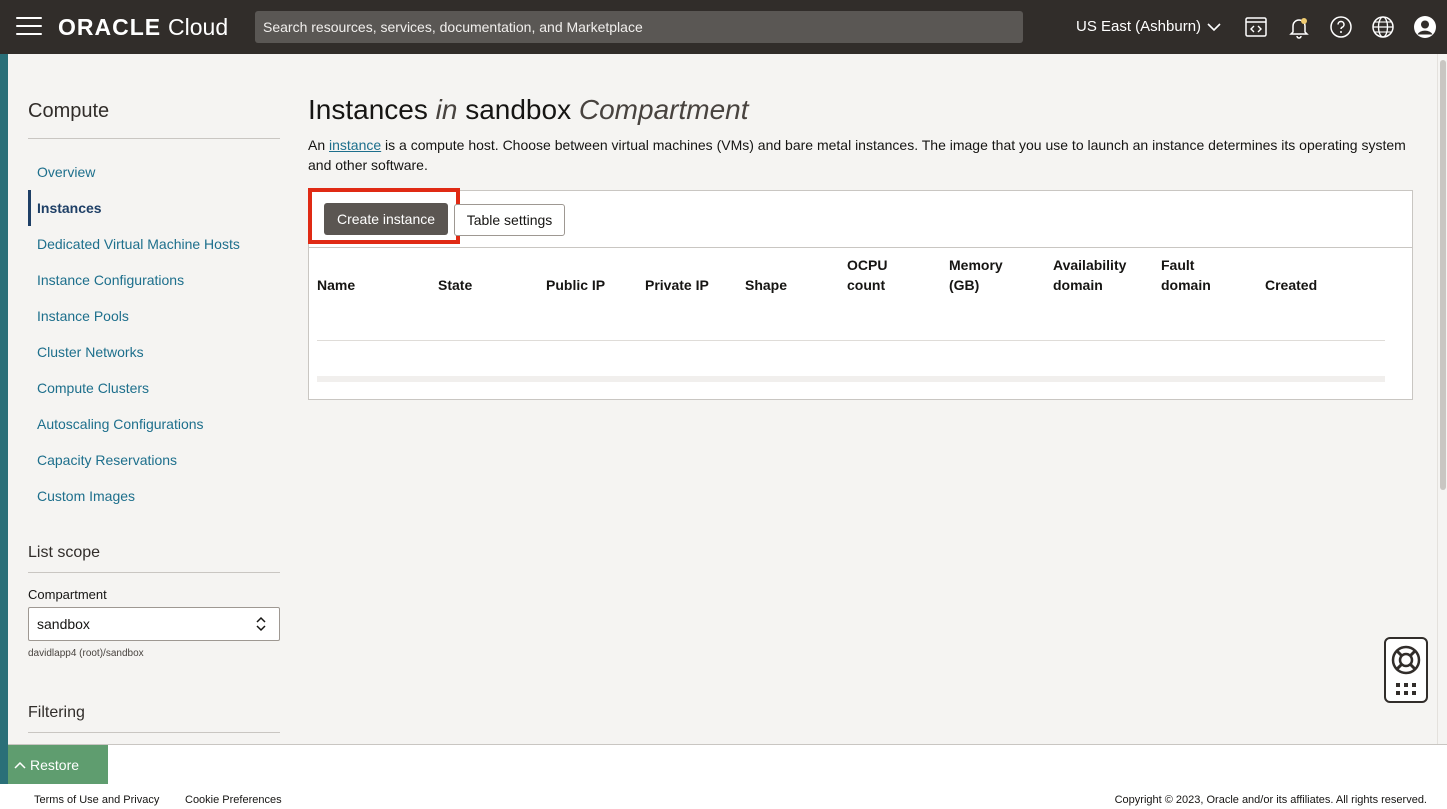 The image size is (1447, 809). Describe the element at coordinates (67, 594) in the screenshot. I see `compartment-label: Compartment` at that location.